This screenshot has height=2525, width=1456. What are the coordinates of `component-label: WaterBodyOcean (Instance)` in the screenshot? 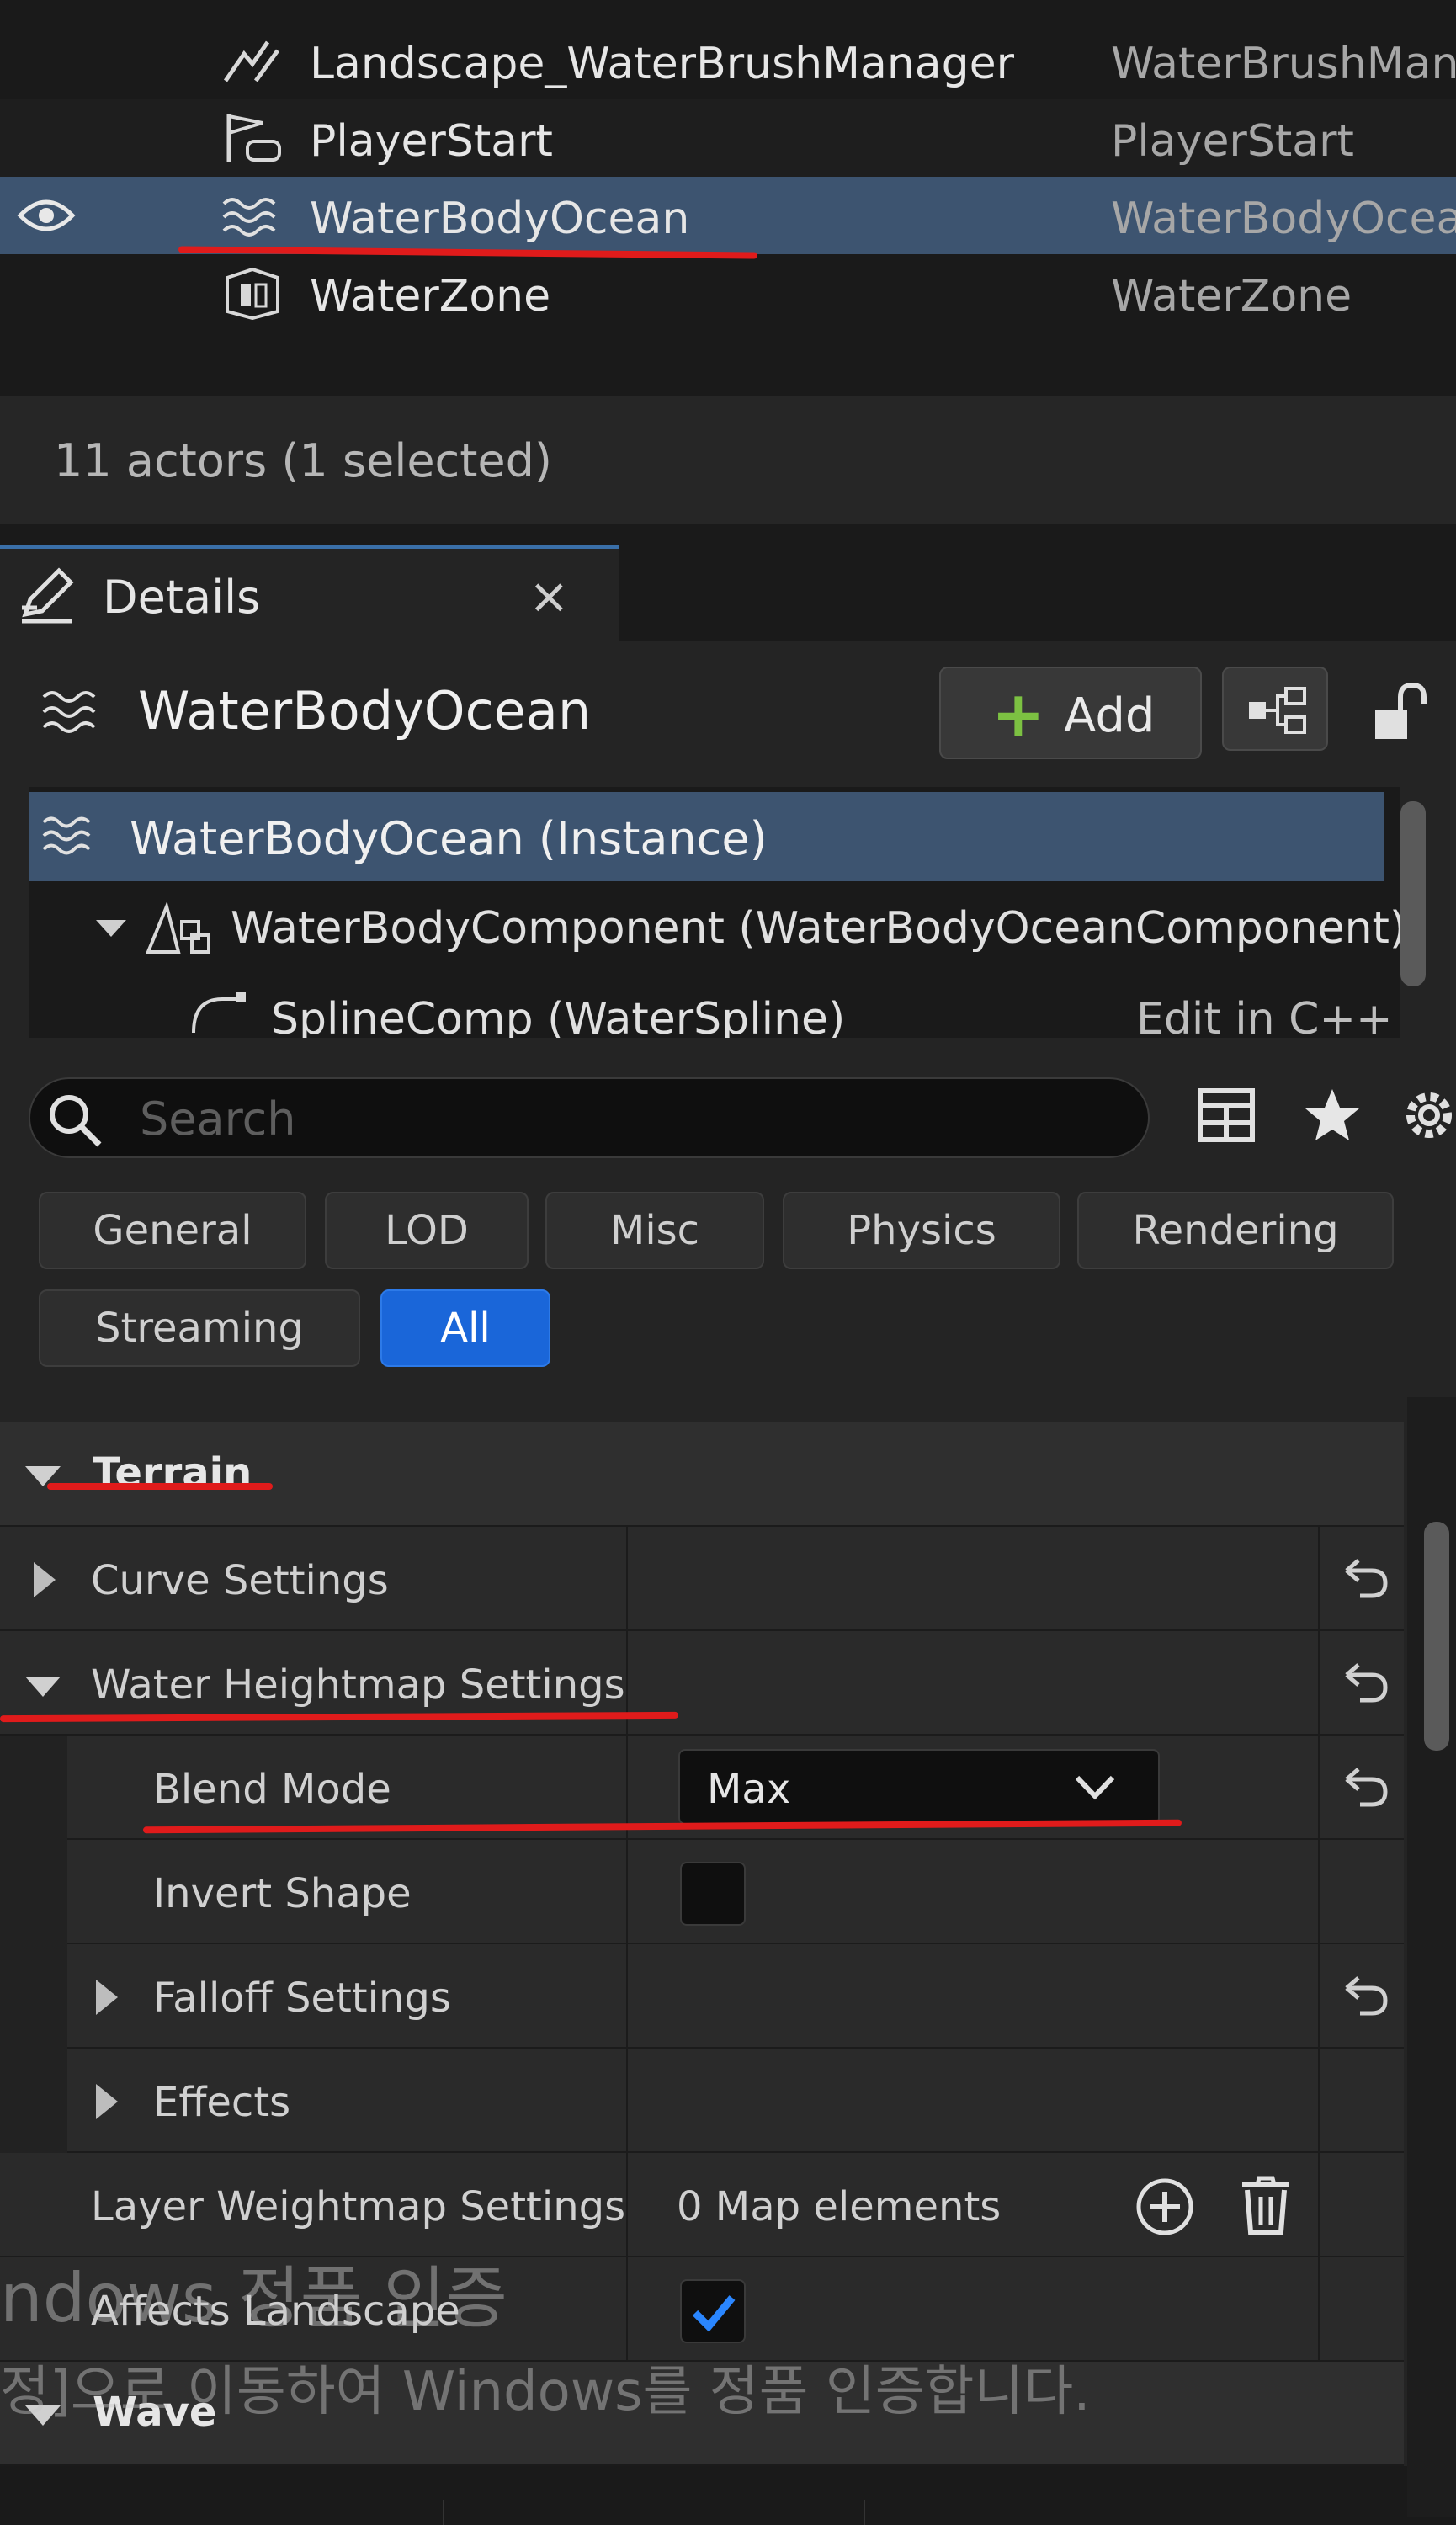 It's located at (449, 838).